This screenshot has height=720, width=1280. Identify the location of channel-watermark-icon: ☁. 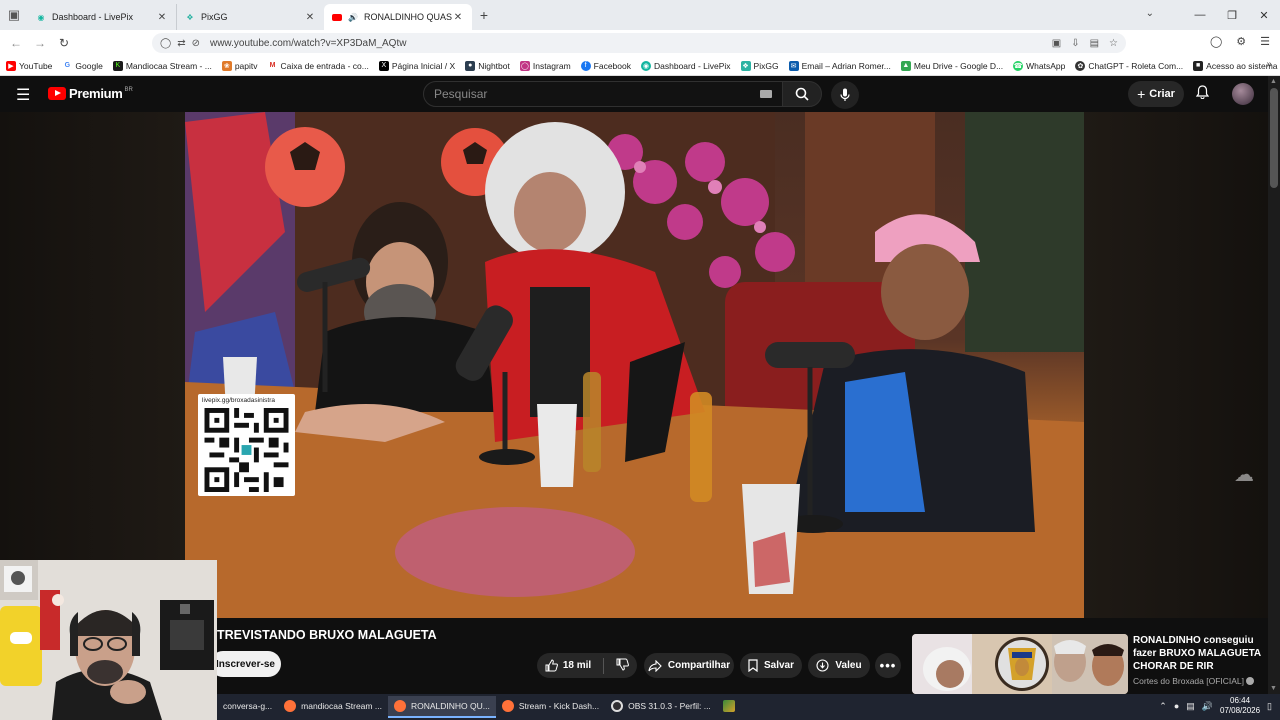
(1247, 475).